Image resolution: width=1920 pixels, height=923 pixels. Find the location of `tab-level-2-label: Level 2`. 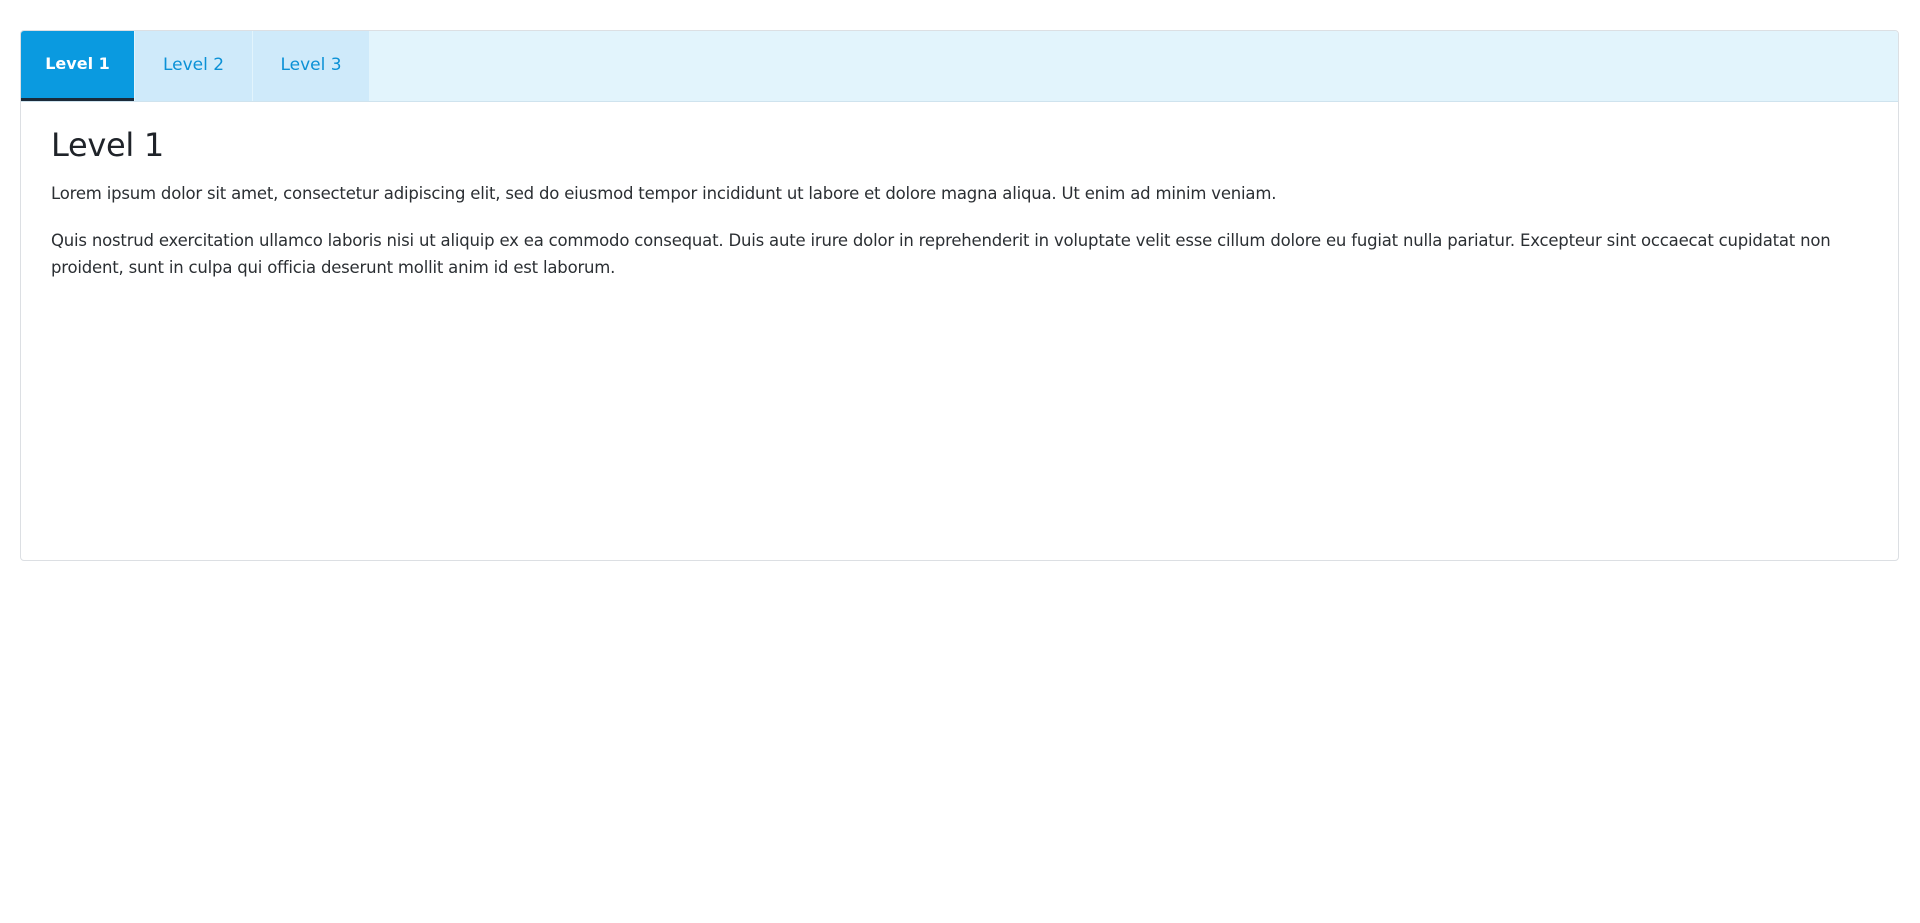

tab-level-2-label: Level 2 is located at coordinates (193, 65).